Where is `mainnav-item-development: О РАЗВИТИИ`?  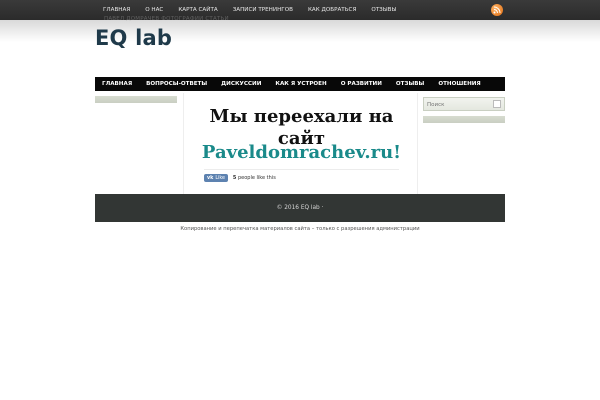 mainnav-item-development: О РАЗВИТИИ is located at coordinates (361, 84).